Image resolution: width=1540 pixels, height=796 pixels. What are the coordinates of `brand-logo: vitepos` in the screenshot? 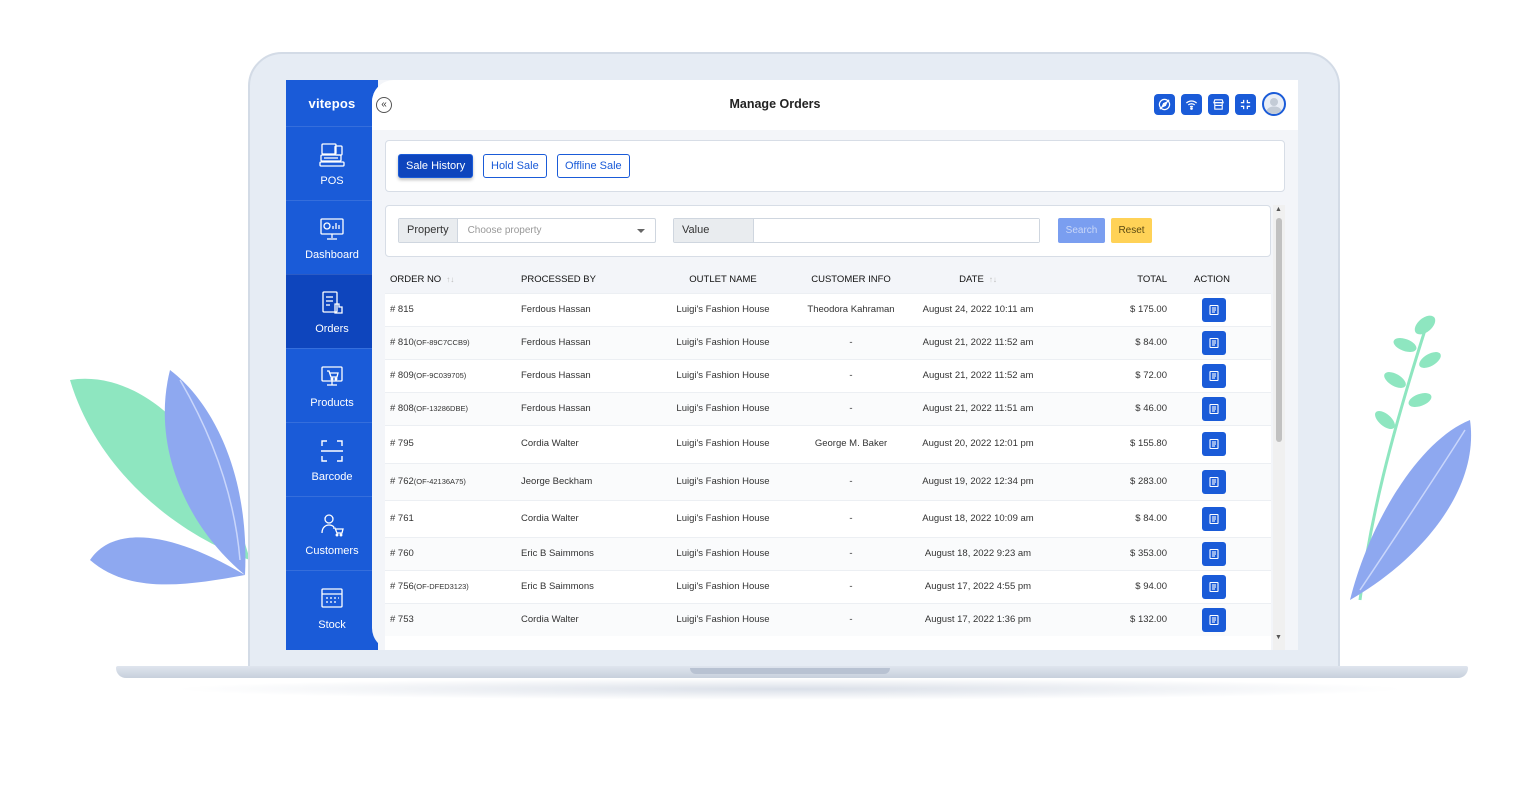 It's located at (332, 103).